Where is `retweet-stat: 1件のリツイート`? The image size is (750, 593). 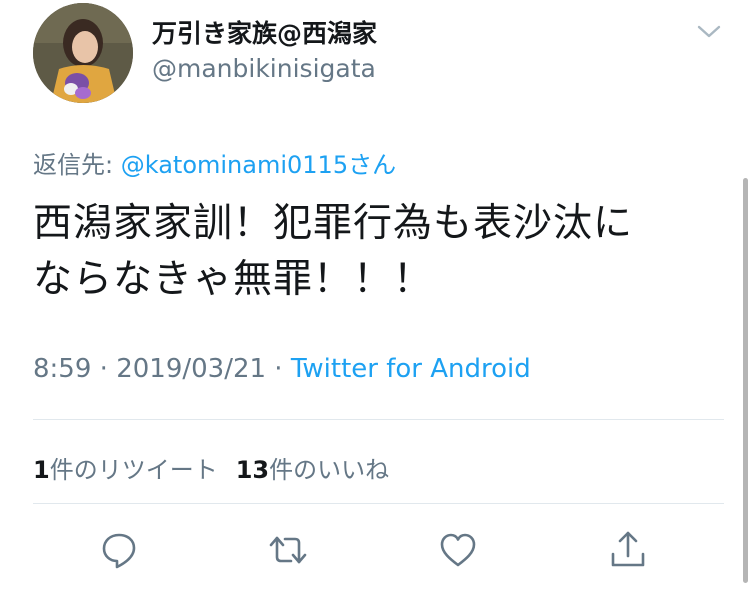
retweet-stat: 1件のリツイート is located at coordinates (125, 470).